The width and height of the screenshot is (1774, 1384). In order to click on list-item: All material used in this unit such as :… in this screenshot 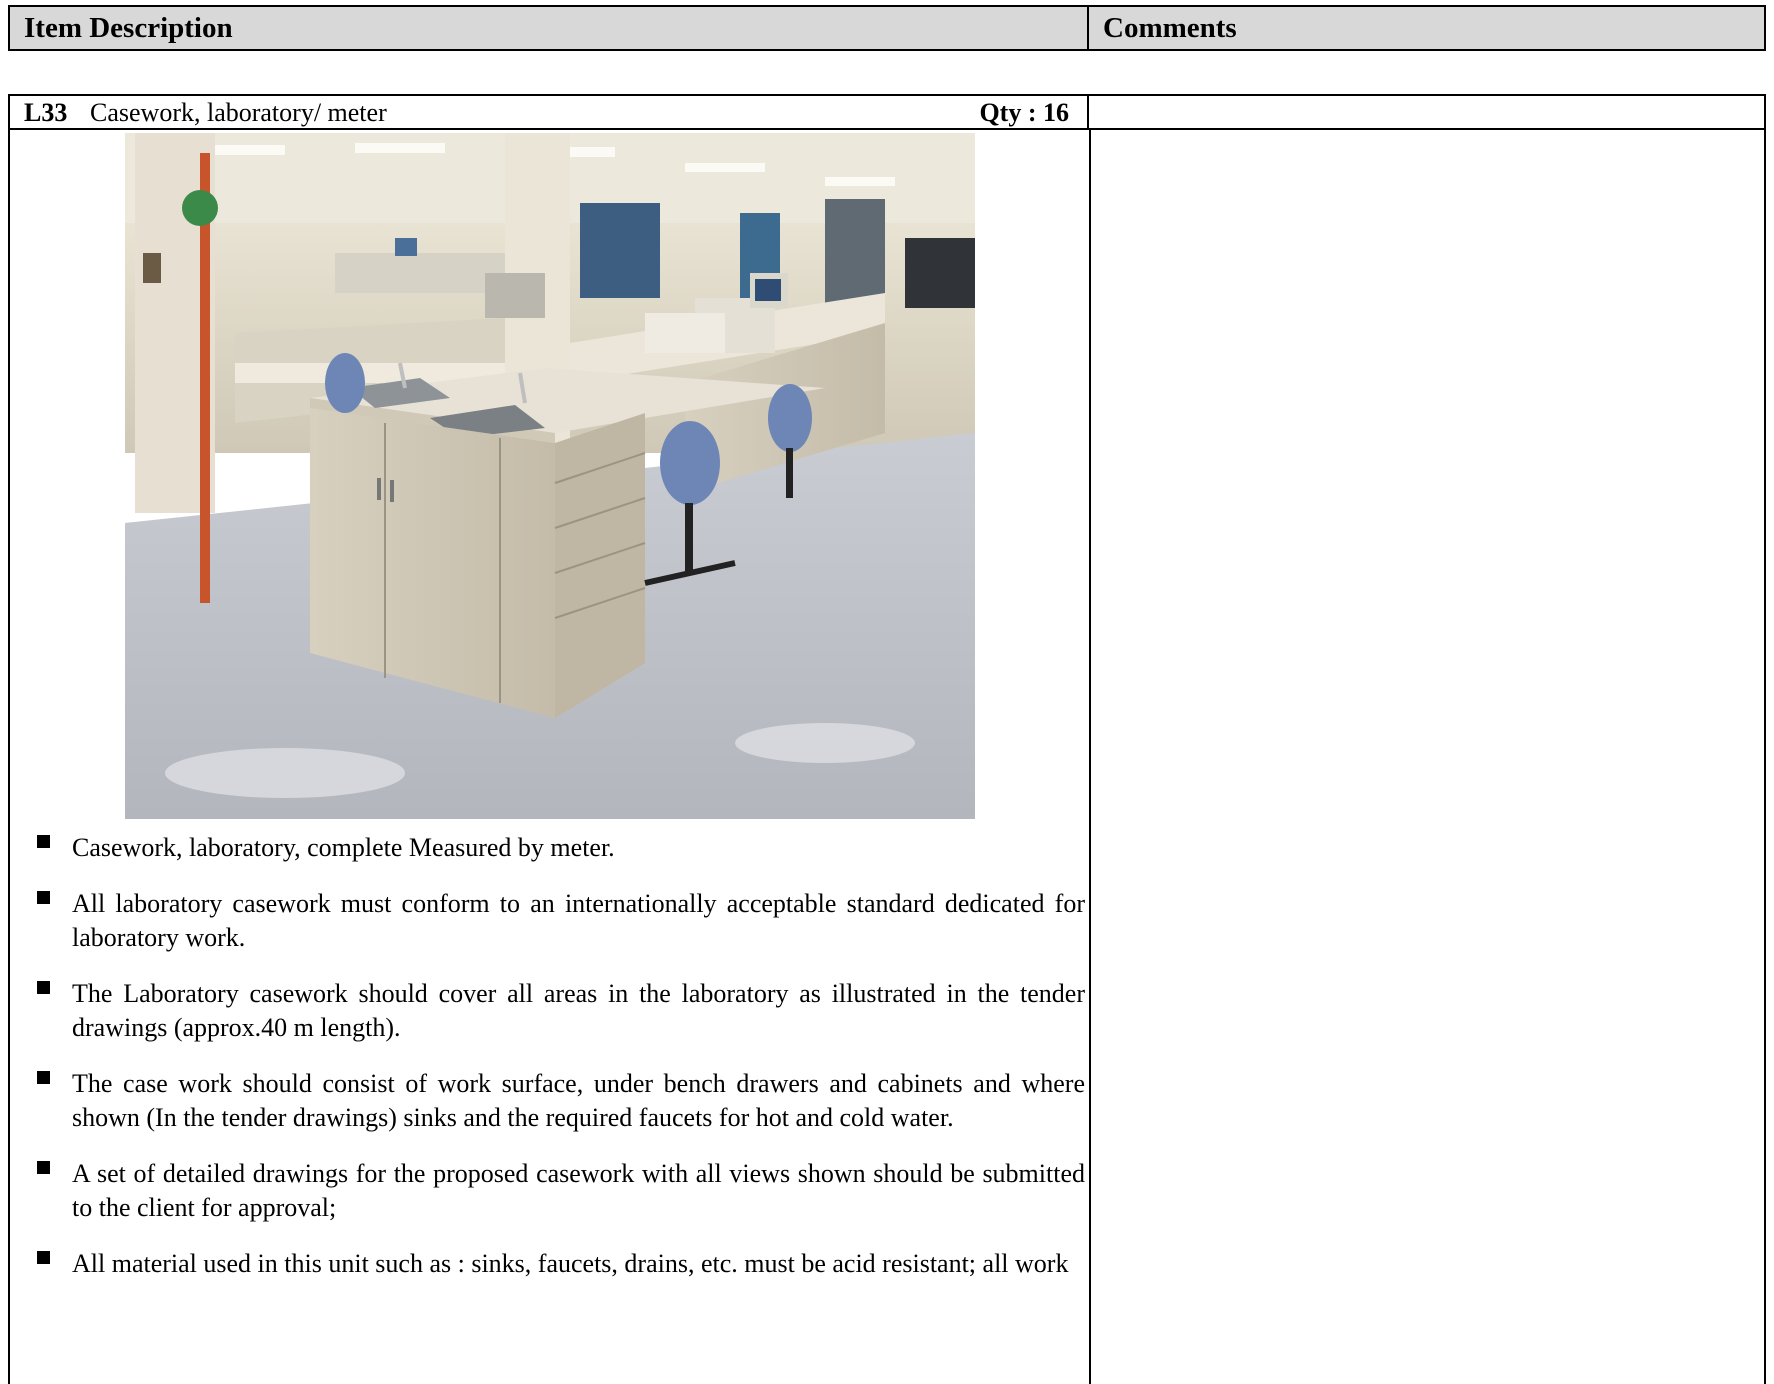, I will do `click(557, 1264)`.